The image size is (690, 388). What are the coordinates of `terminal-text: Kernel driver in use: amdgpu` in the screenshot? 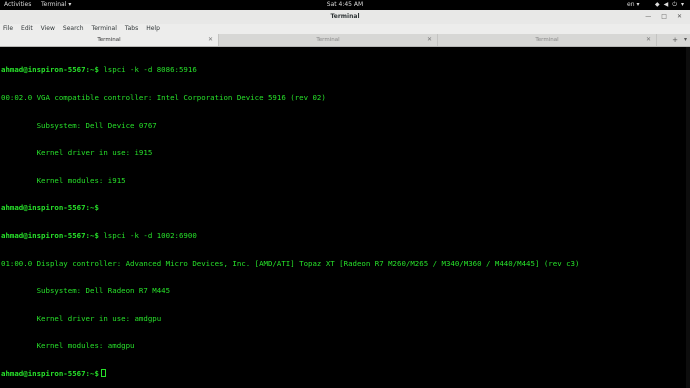 It's located at (81, 318).